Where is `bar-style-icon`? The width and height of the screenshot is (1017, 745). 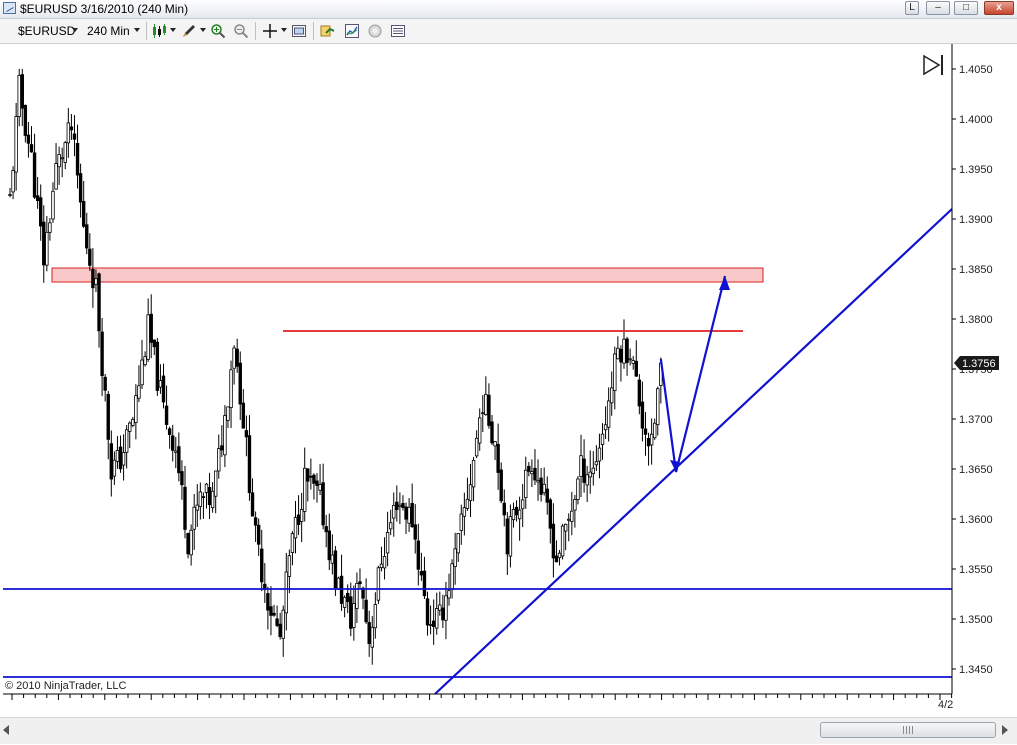
bar-style-icon is located at coordinates (159, 31).